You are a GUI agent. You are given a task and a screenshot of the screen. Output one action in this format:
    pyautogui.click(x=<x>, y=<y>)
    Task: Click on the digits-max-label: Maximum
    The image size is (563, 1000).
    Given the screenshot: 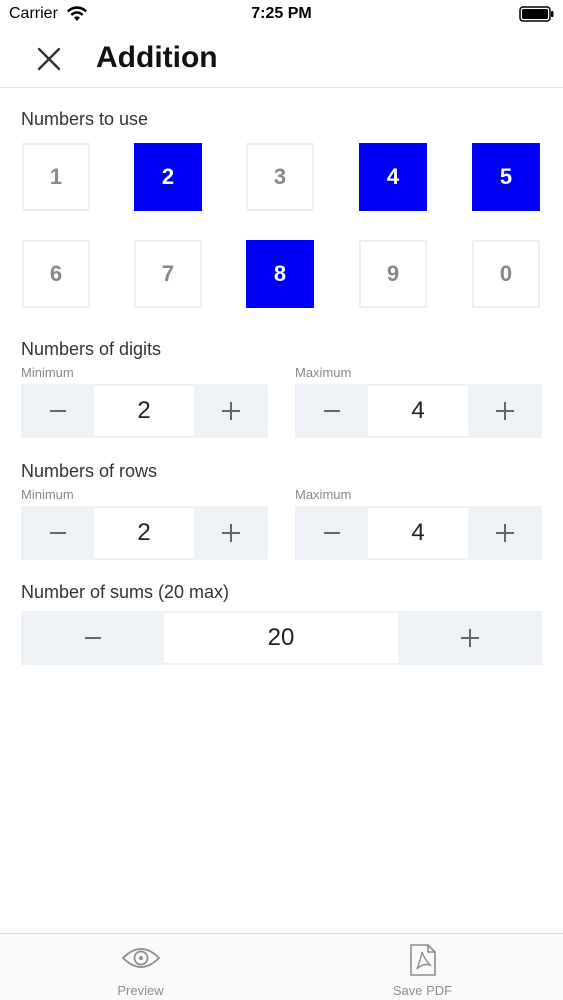 What is the action you would take?
    pyautogui.click(x=323, y=372)
    